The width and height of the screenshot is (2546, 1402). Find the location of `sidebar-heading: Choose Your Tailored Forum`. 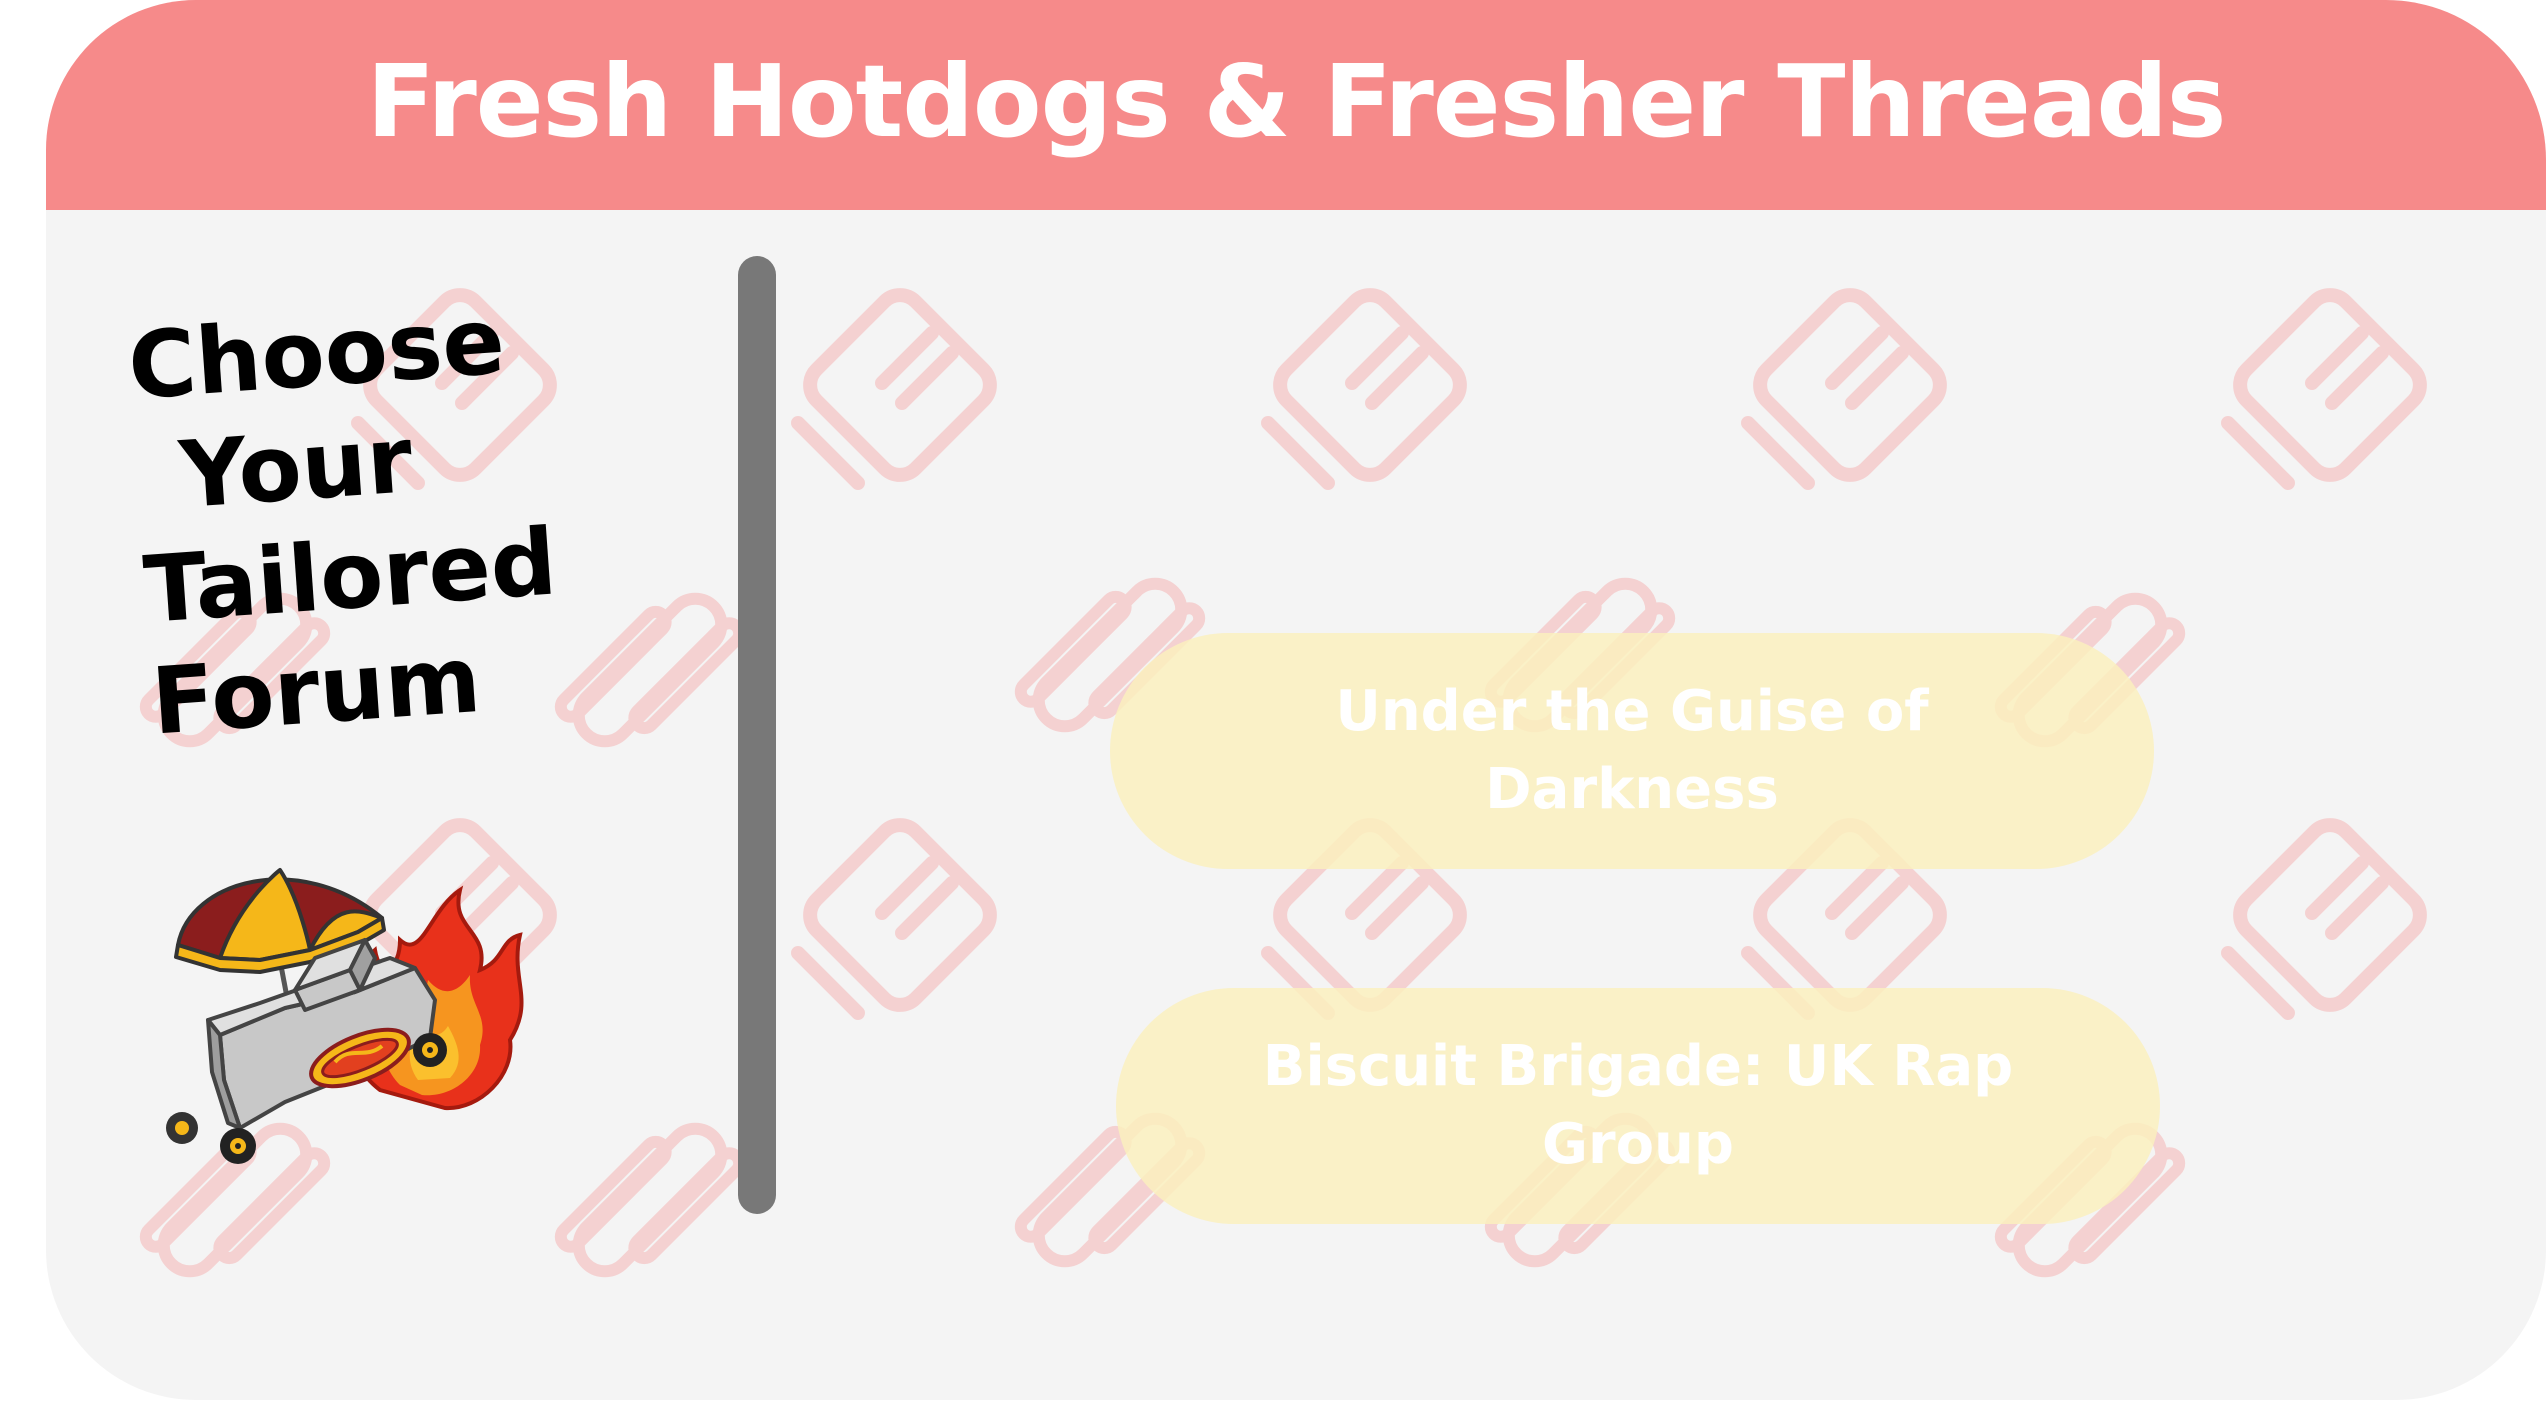

sidebar-heading: Choose Your Tailored Forum is located at coordinates (342, 522).